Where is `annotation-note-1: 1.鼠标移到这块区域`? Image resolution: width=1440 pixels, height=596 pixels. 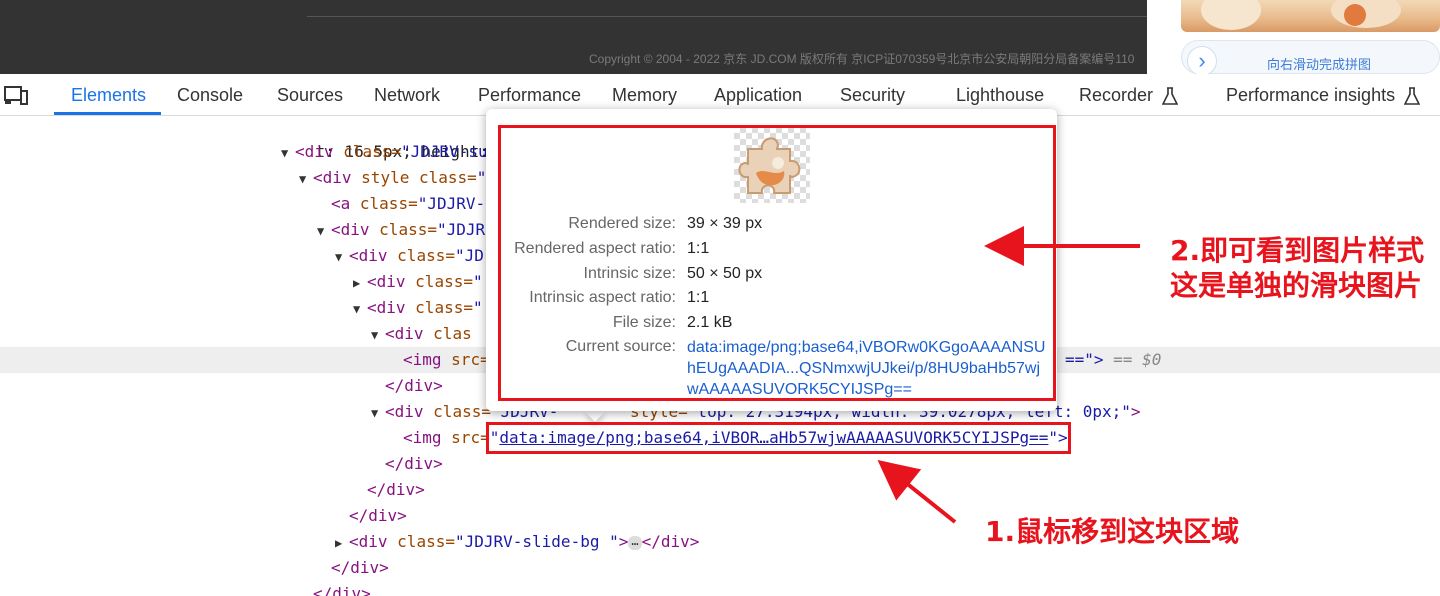 annotation-note-1: 1.鼠标移到这块区域 is located at coordinates (1112, 531).